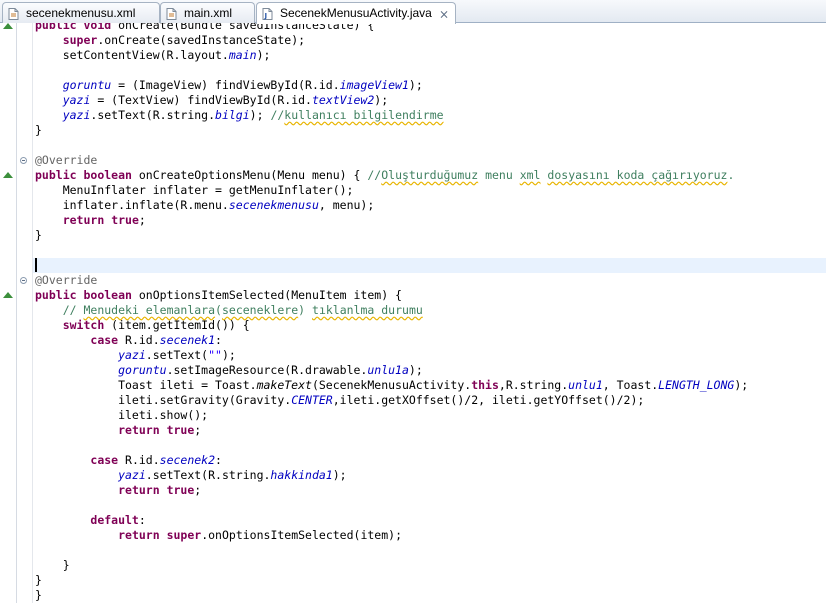 The height and width of the screenshot is (603, 826). I want to click on code-line: yazi.setText("");, so click(135, 355).